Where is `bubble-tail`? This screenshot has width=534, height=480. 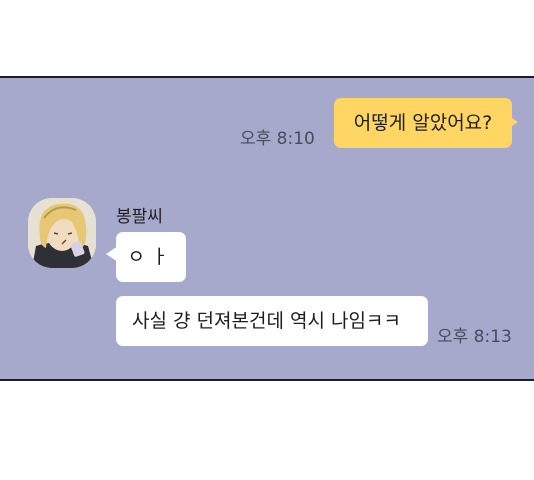
bubble-tail is located at coordinates (512, 122).